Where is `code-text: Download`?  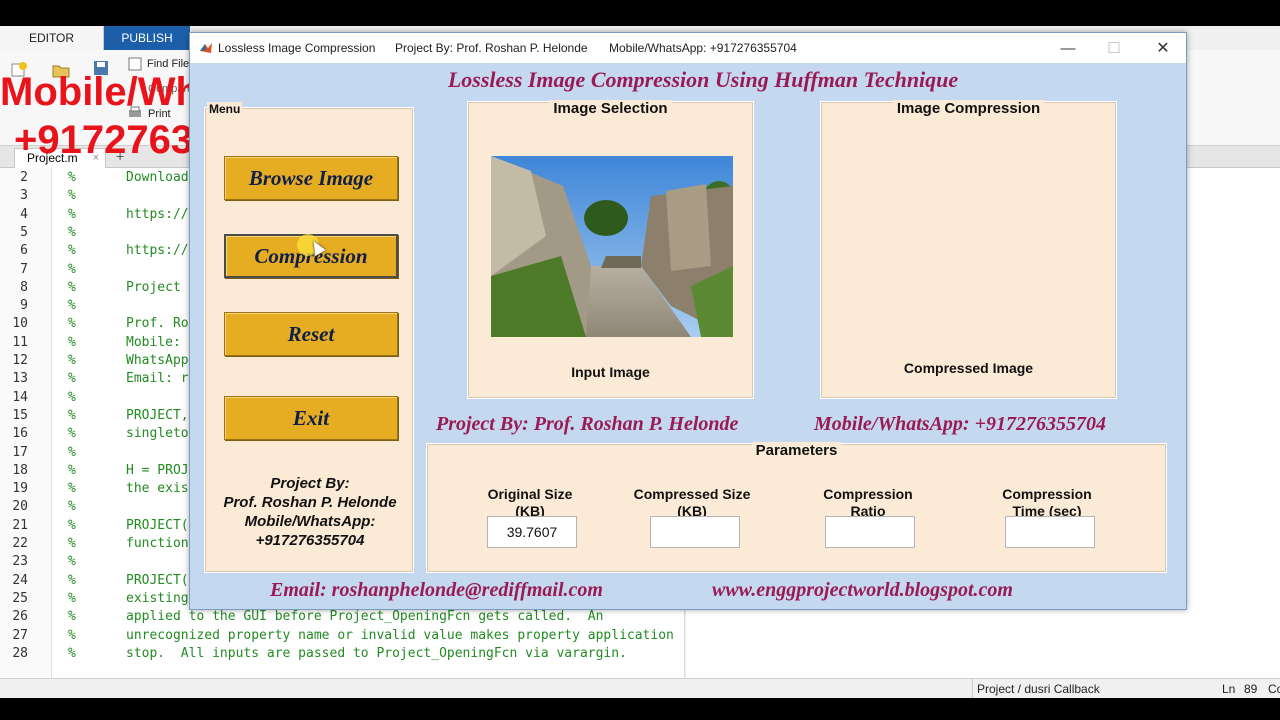
code-text: Download is located at coordinates (157, 177).